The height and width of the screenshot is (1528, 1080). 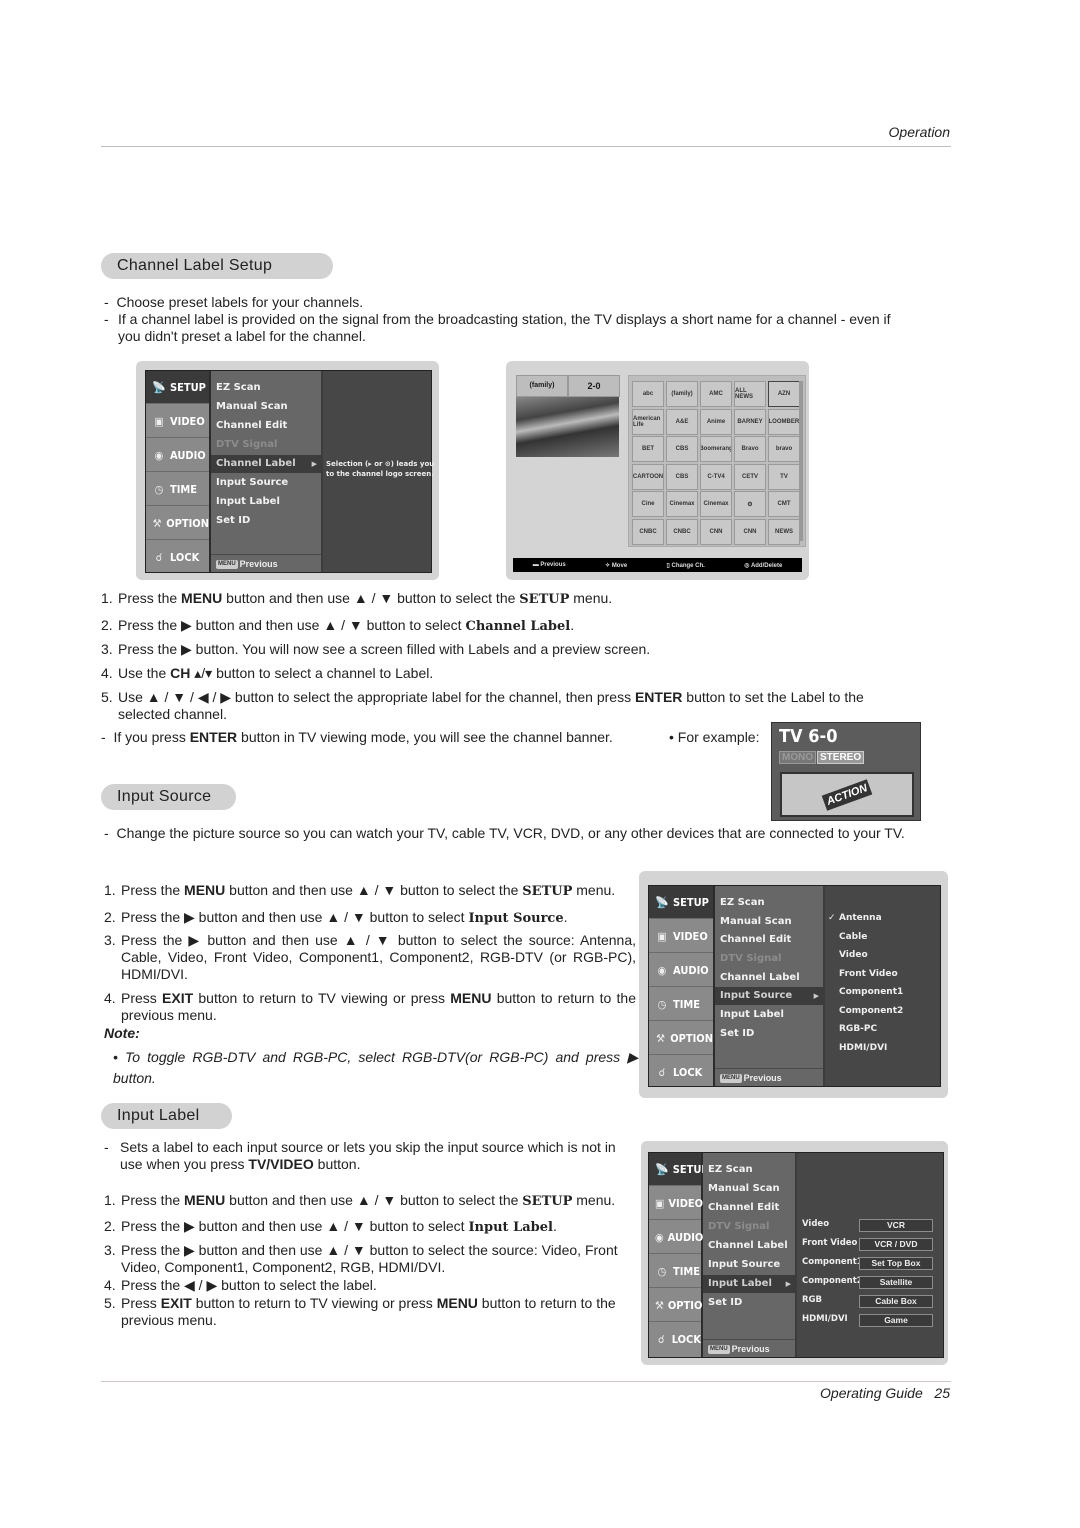 I want to click on menu-key-icon: MENU, so click(x=731, y=1079).